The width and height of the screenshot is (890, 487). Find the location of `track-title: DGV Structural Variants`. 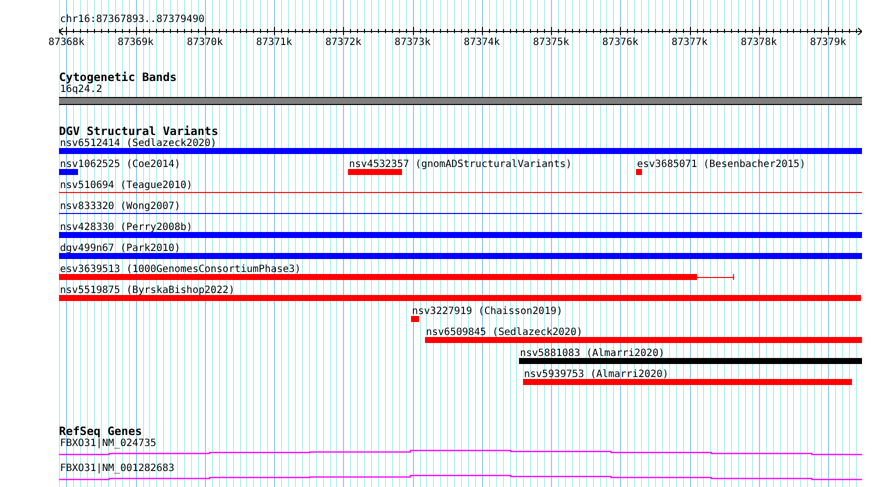

track-title: DGV Structural Variants is located at coordinates (138, 131).